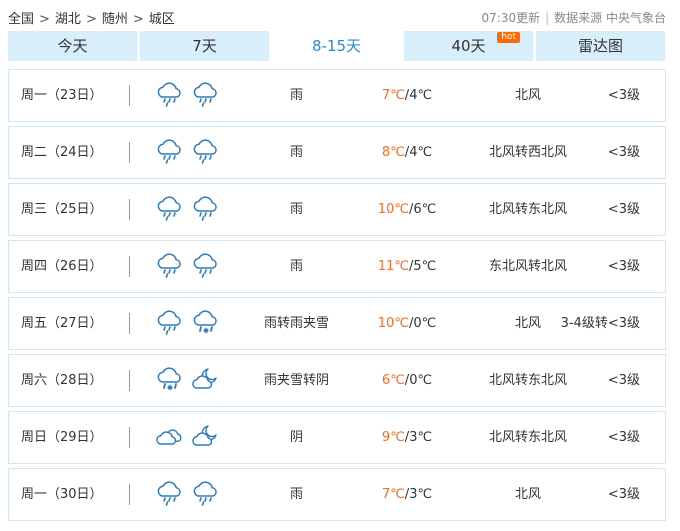 The height and width of the screenshot is (531, 680). What do you see at coordinates (425, 209) in the screenshot?
I see `low-temperature: 6℃` at bounding box center [425, 209].